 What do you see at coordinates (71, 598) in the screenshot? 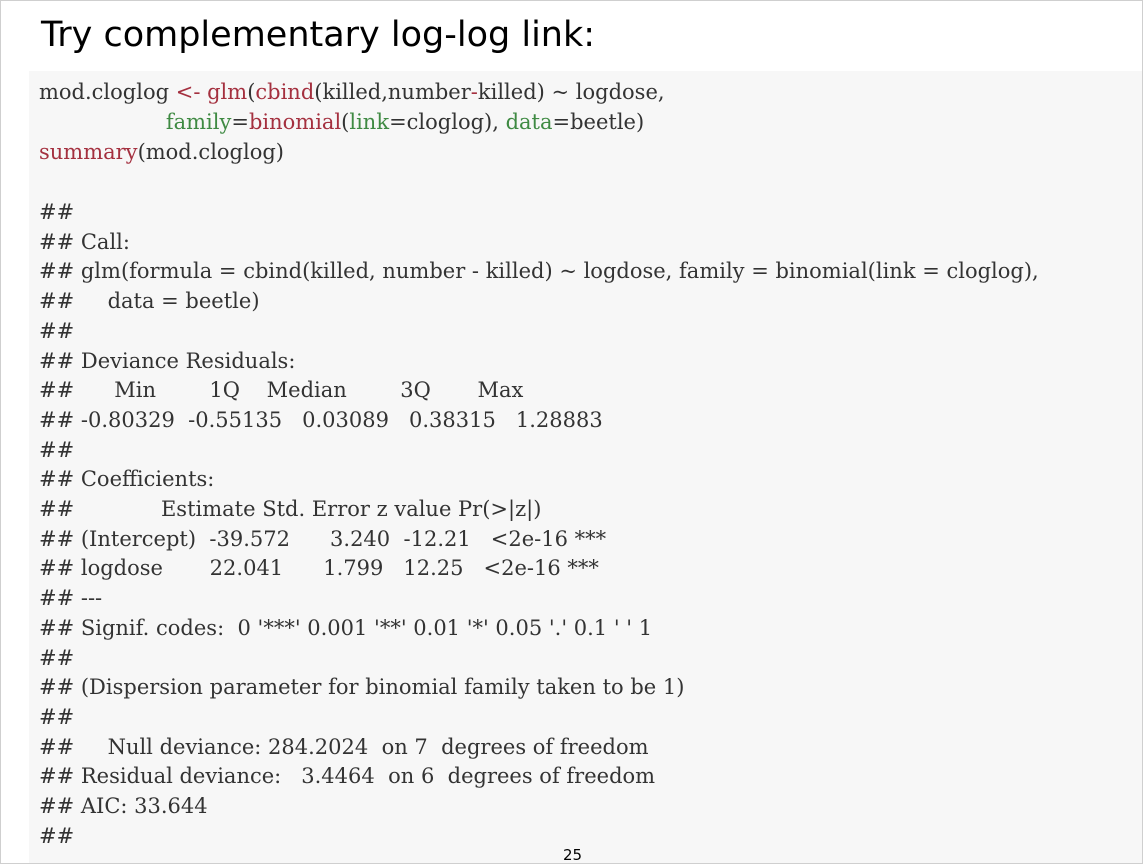
I see `output-line: ## ---` at bounding box center [71, 598].